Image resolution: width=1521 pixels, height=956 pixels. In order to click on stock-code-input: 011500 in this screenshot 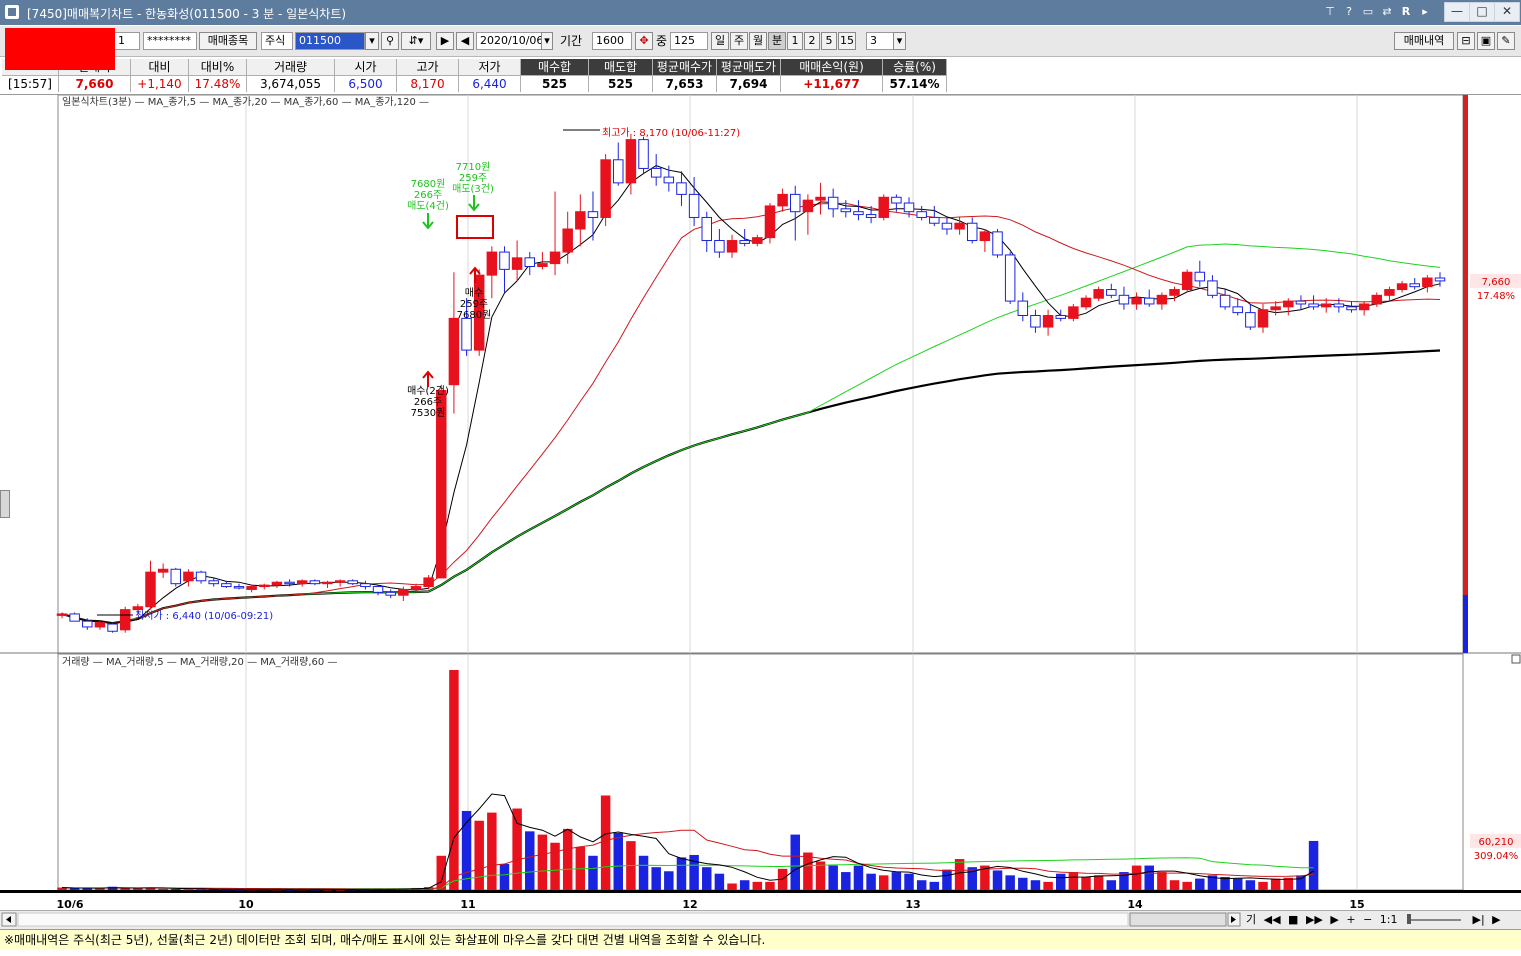, I will do `click(330, 41)`.